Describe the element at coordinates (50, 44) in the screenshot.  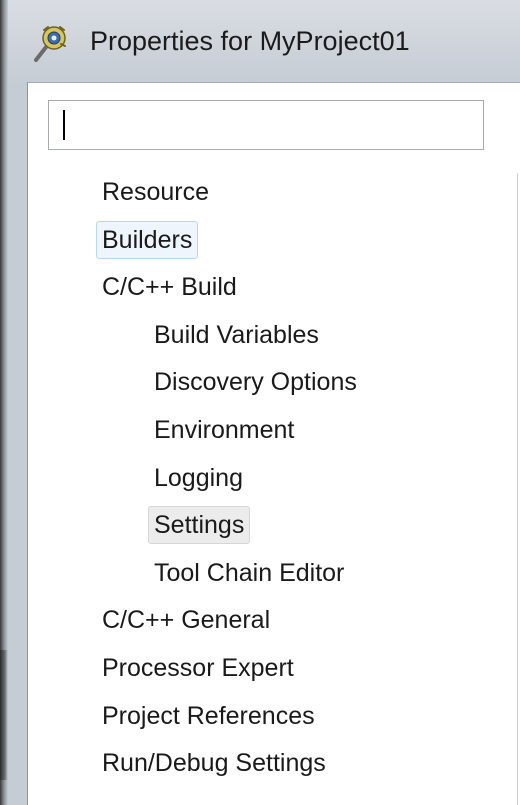
I see `project-properties-icon` at that location.